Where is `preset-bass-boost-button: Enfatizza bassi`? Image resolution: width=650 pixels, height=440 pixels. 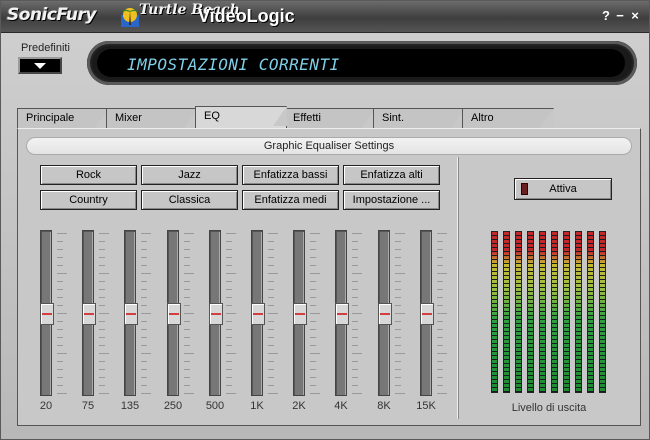 preset-bass-boost-button: Enfatizza bassi is located at coordinates (290, 175).